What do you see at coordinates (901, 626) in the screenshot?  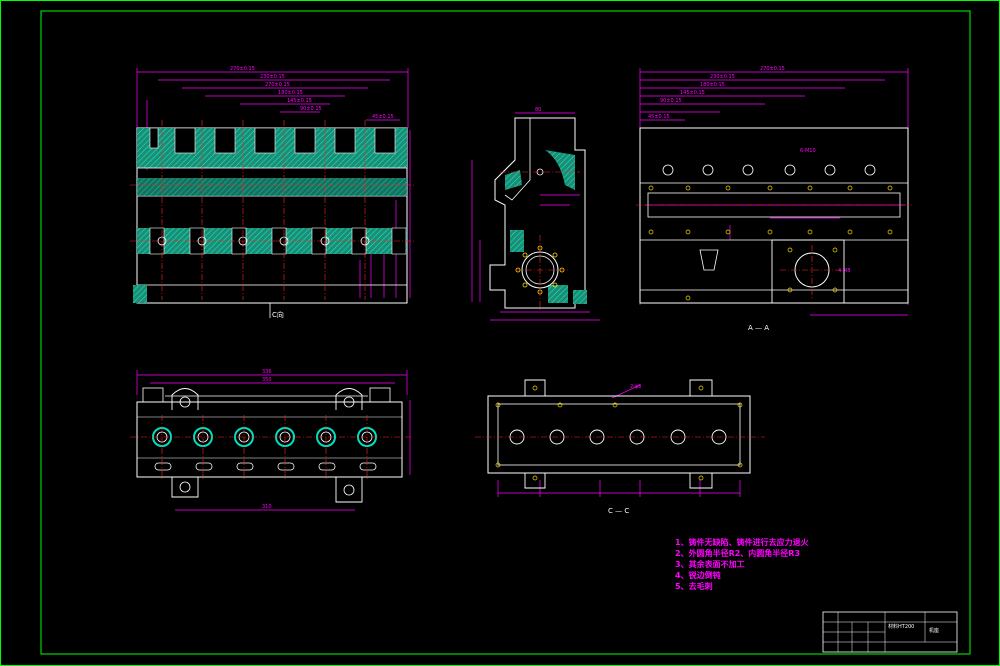 I see `title-material: 材料HT200` at bounding box center [901, 626].